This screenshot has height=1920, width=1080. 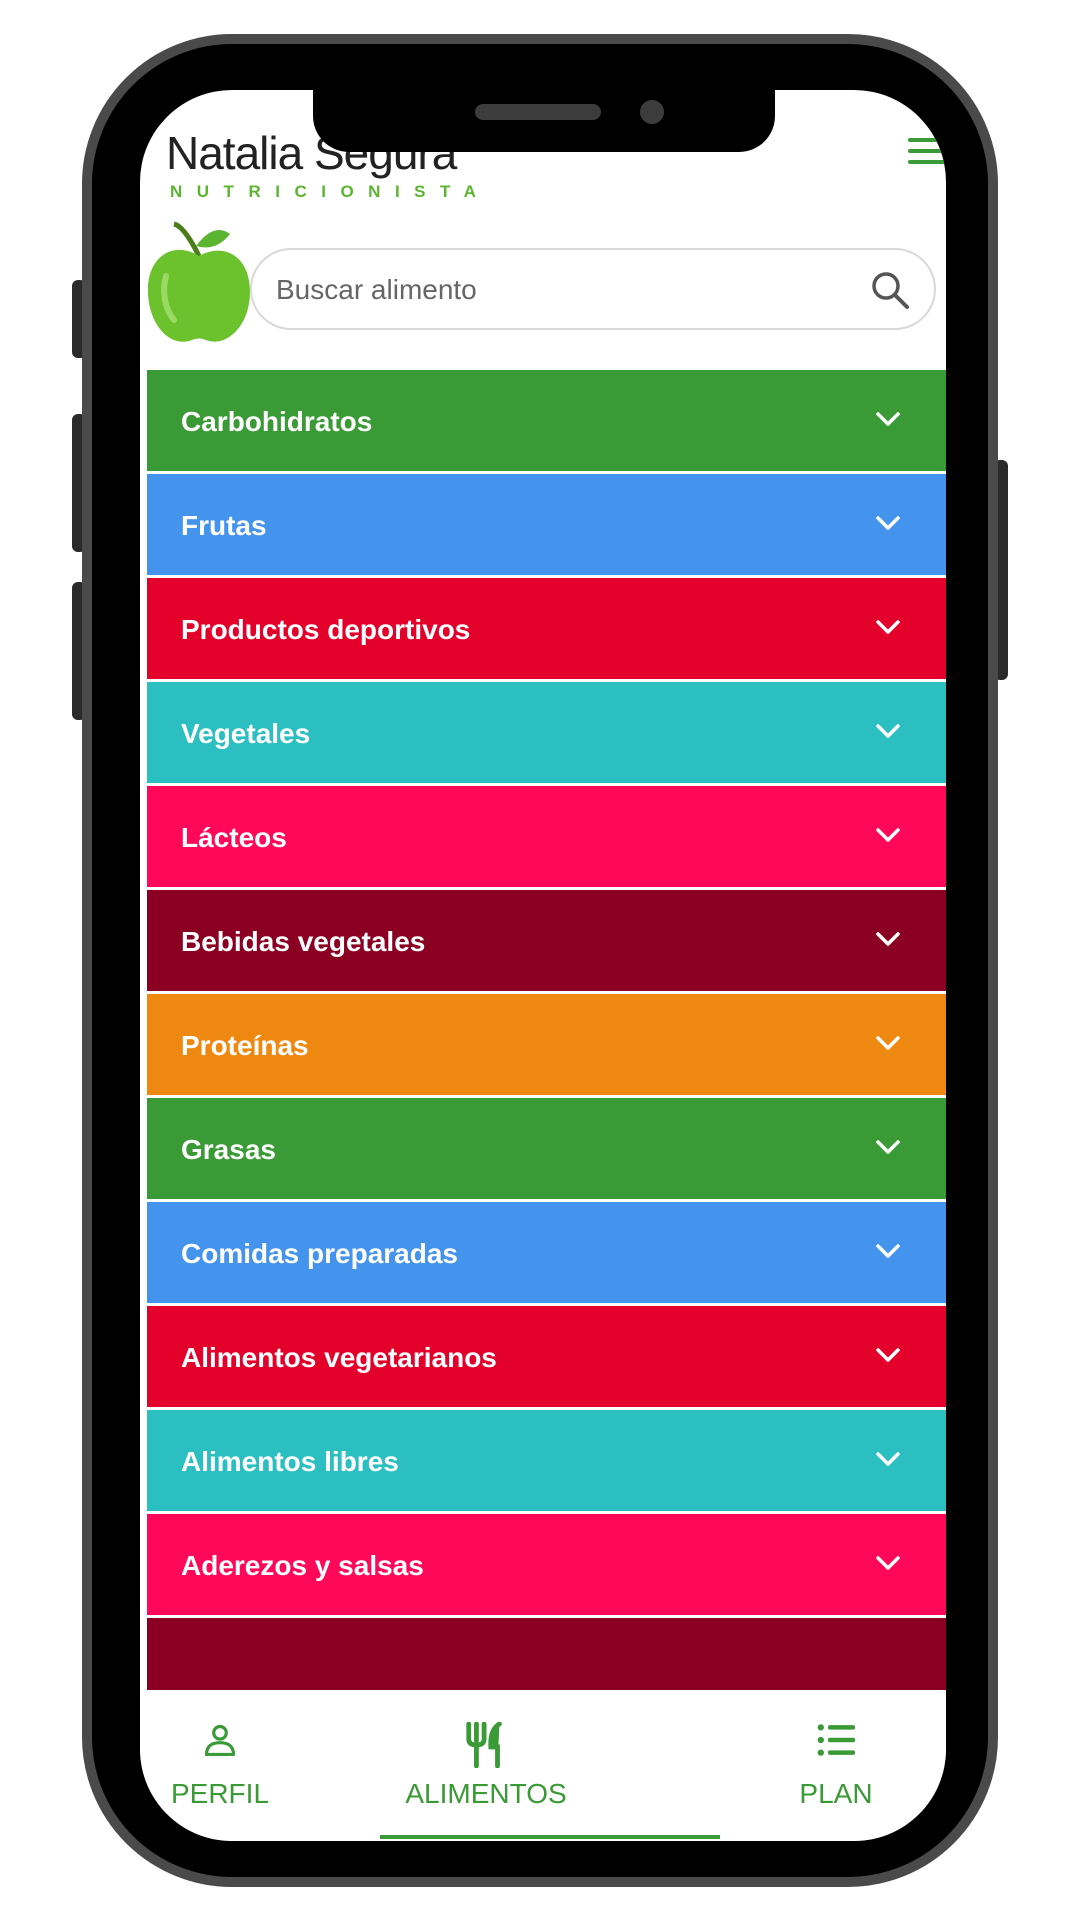 What do you see at coordinates (302, 1565) in the screenshot?
I see `category-label: Aderezos y salsas` at bounding box center [302, 1565].